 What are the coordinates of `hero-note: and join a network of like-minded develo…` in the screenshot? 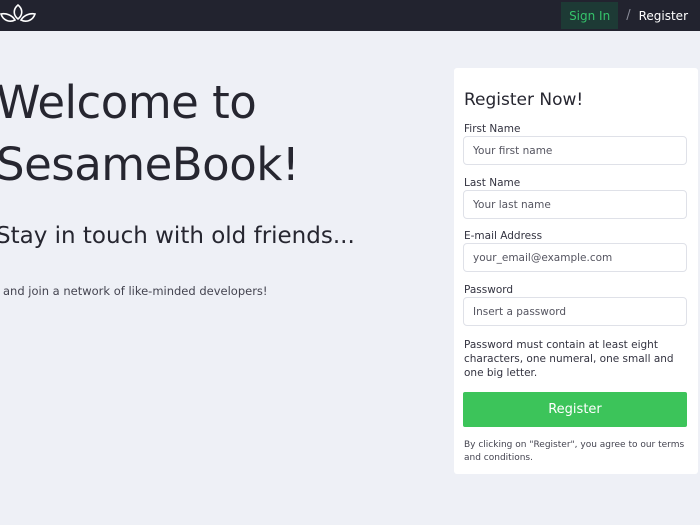 It's located at (135, 291).